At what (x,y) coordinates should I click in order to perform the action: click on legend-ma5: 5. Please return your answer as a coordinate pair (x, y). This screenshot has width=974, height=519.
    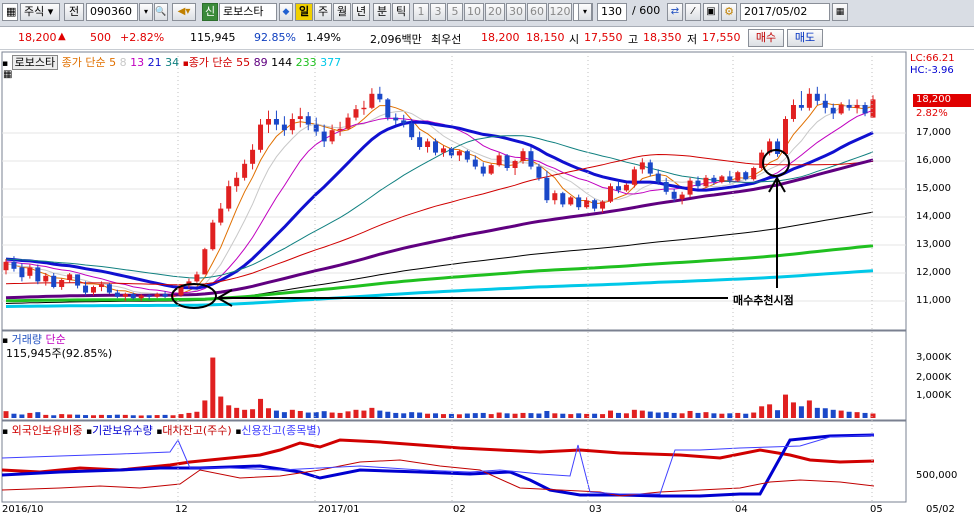
    Looking at the image, I should click on (113, 62).